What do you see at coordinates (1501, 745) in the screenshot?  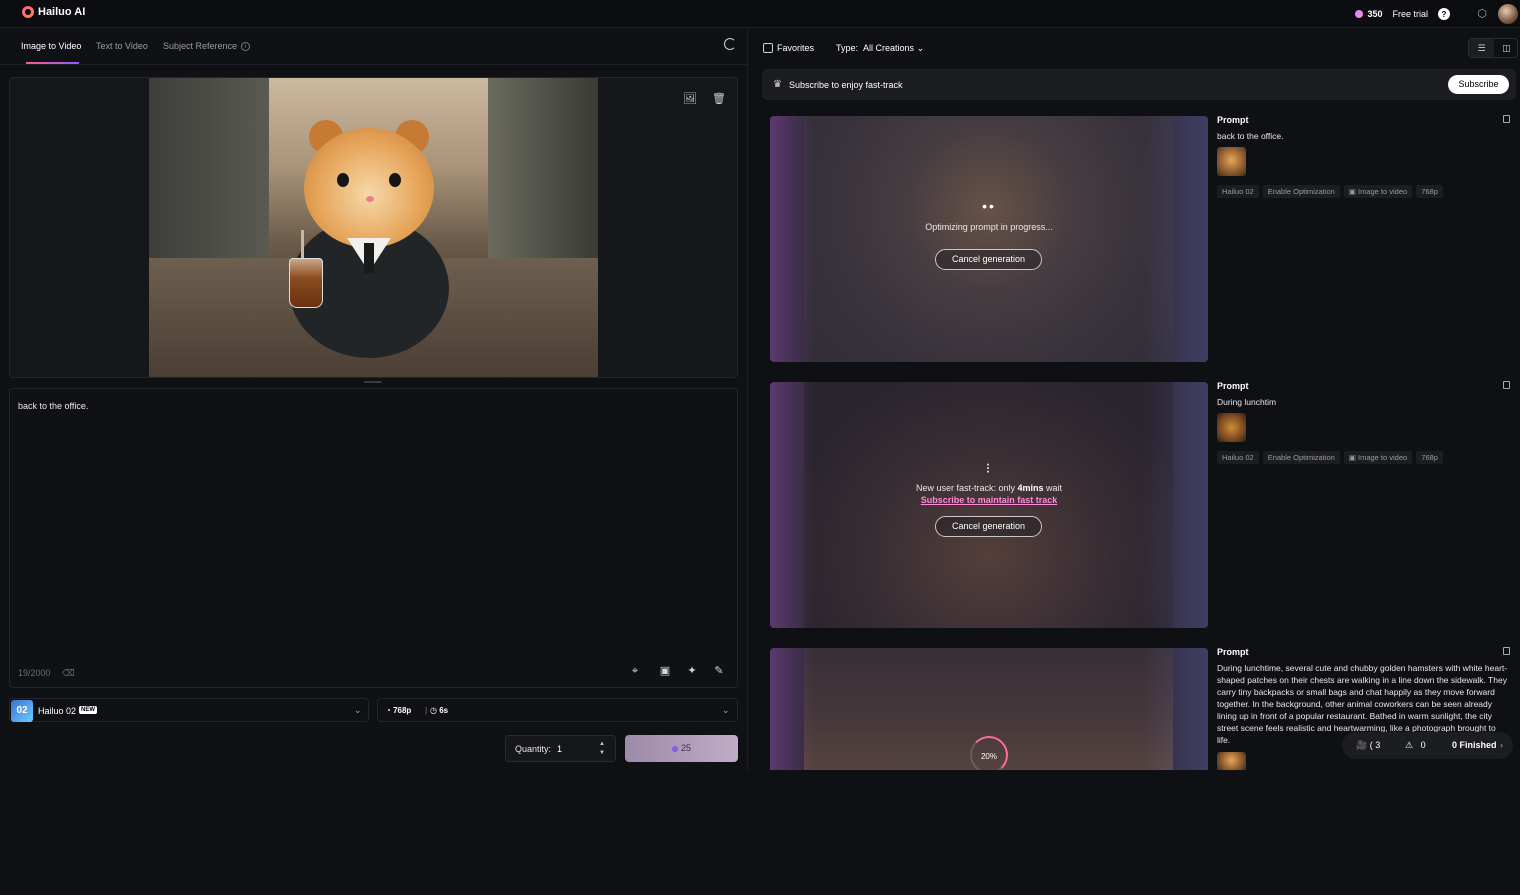 I see `chevron-right-icon: ›` at bounding box center [1501, 745].